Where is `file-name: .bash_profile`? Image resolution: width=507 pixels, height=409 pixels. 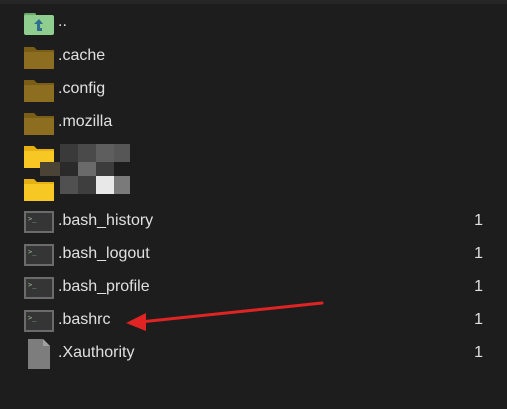 file-name: .bash_profile is located at coordinates (104, 286).